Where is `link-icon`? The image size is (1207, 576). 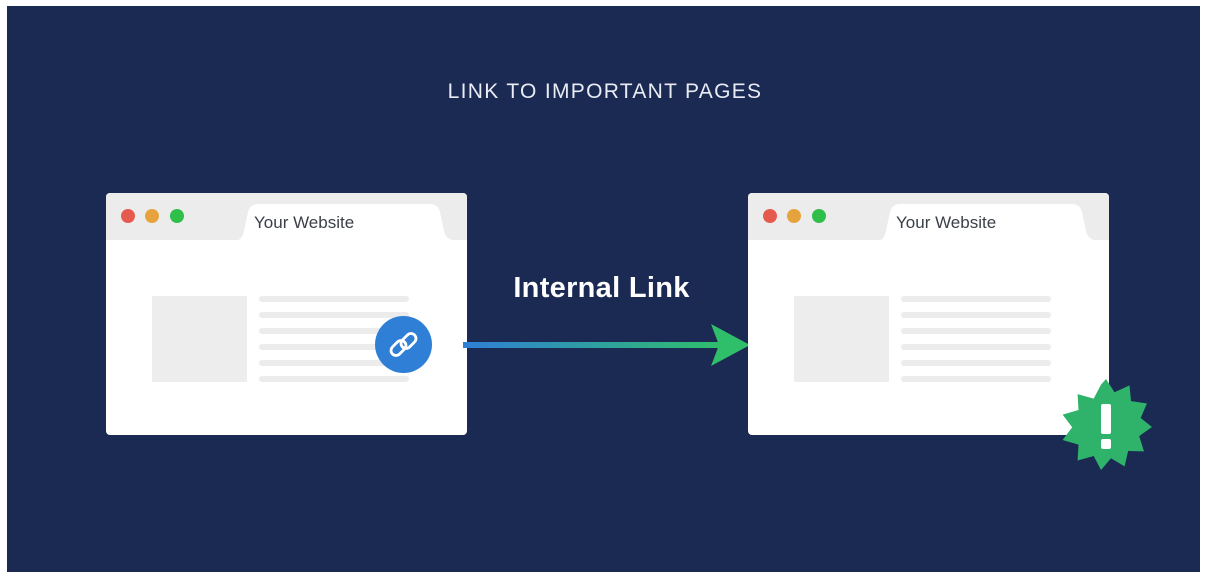 link-icon is located at coordinates (403, 344).